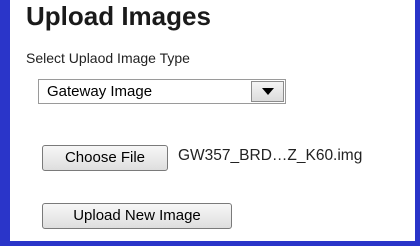 Image resolution: width=420 pixels, height=246 pixels. I want to click on choose-file-button: Choose File, so click(105, 158).